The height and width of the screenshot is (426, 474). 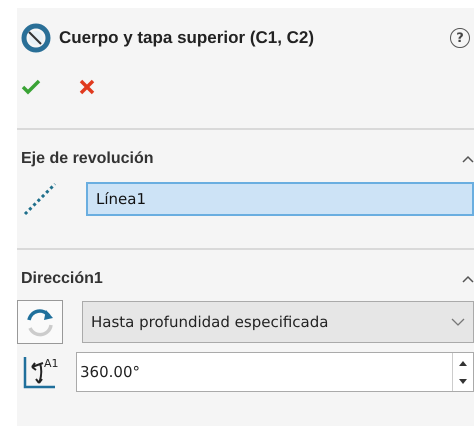 I want to click on section-title: Eje de revolución, so click(x=87, y=159).